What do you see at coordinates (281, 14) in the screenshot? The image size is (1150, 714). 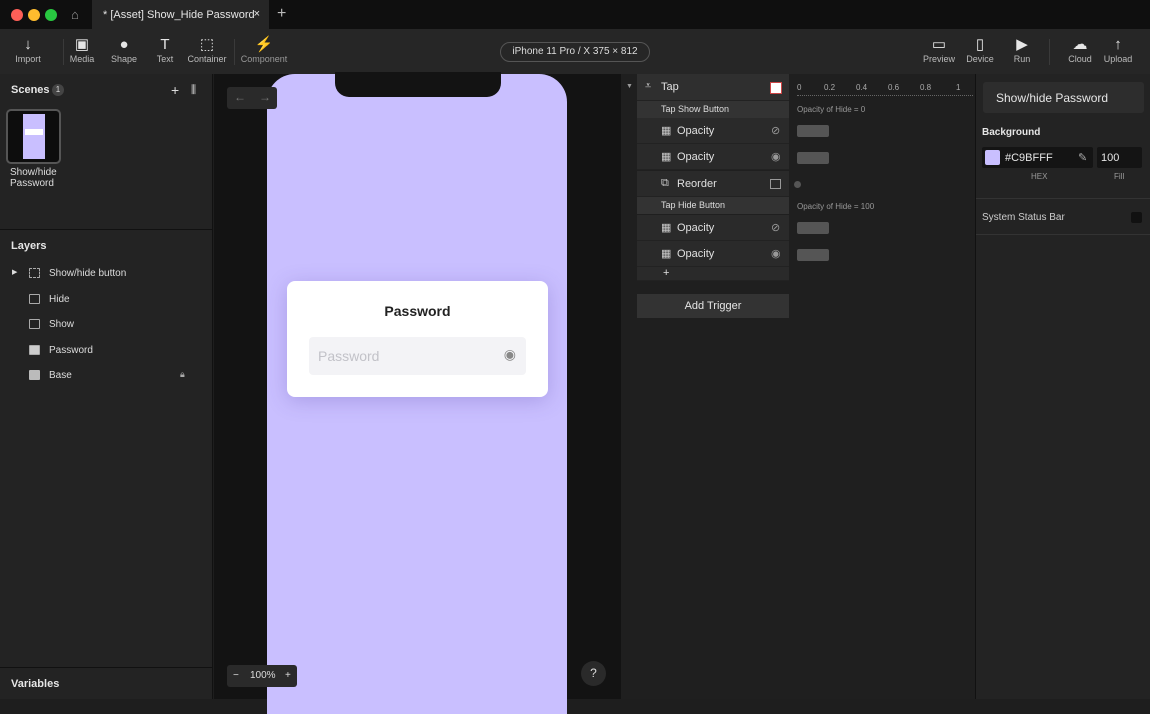 I see `new-tab-button: +` at bounding box center [281, 14].